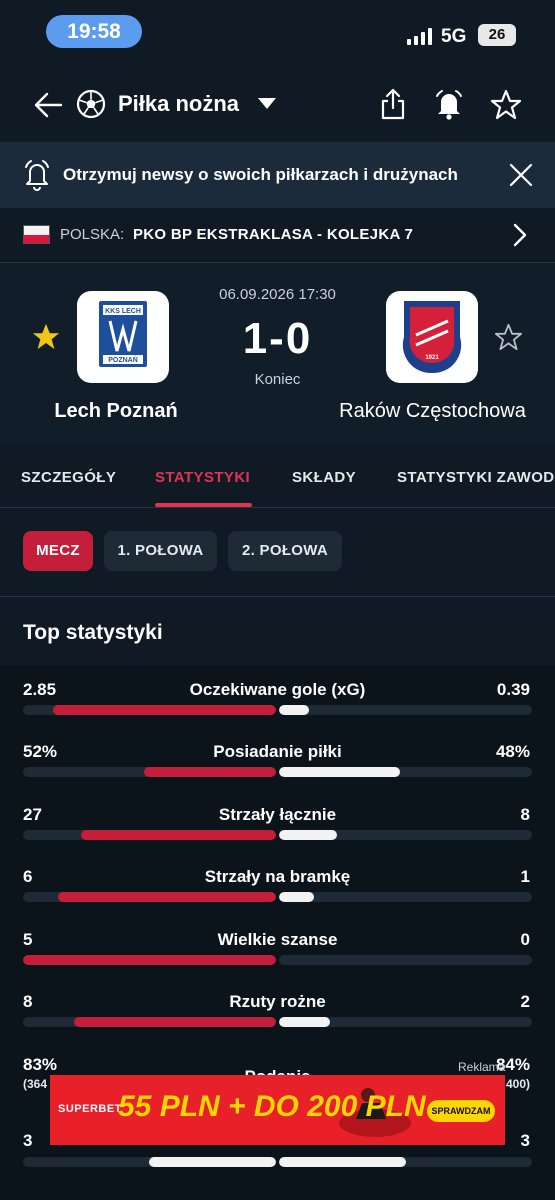 The image size is (555, 1200). What do you see at coordinates (476, 477) in the screenshot?
I see `tab-player-statistics: STATYSTYKI ZAWOD` at bounding box center [476, 477].